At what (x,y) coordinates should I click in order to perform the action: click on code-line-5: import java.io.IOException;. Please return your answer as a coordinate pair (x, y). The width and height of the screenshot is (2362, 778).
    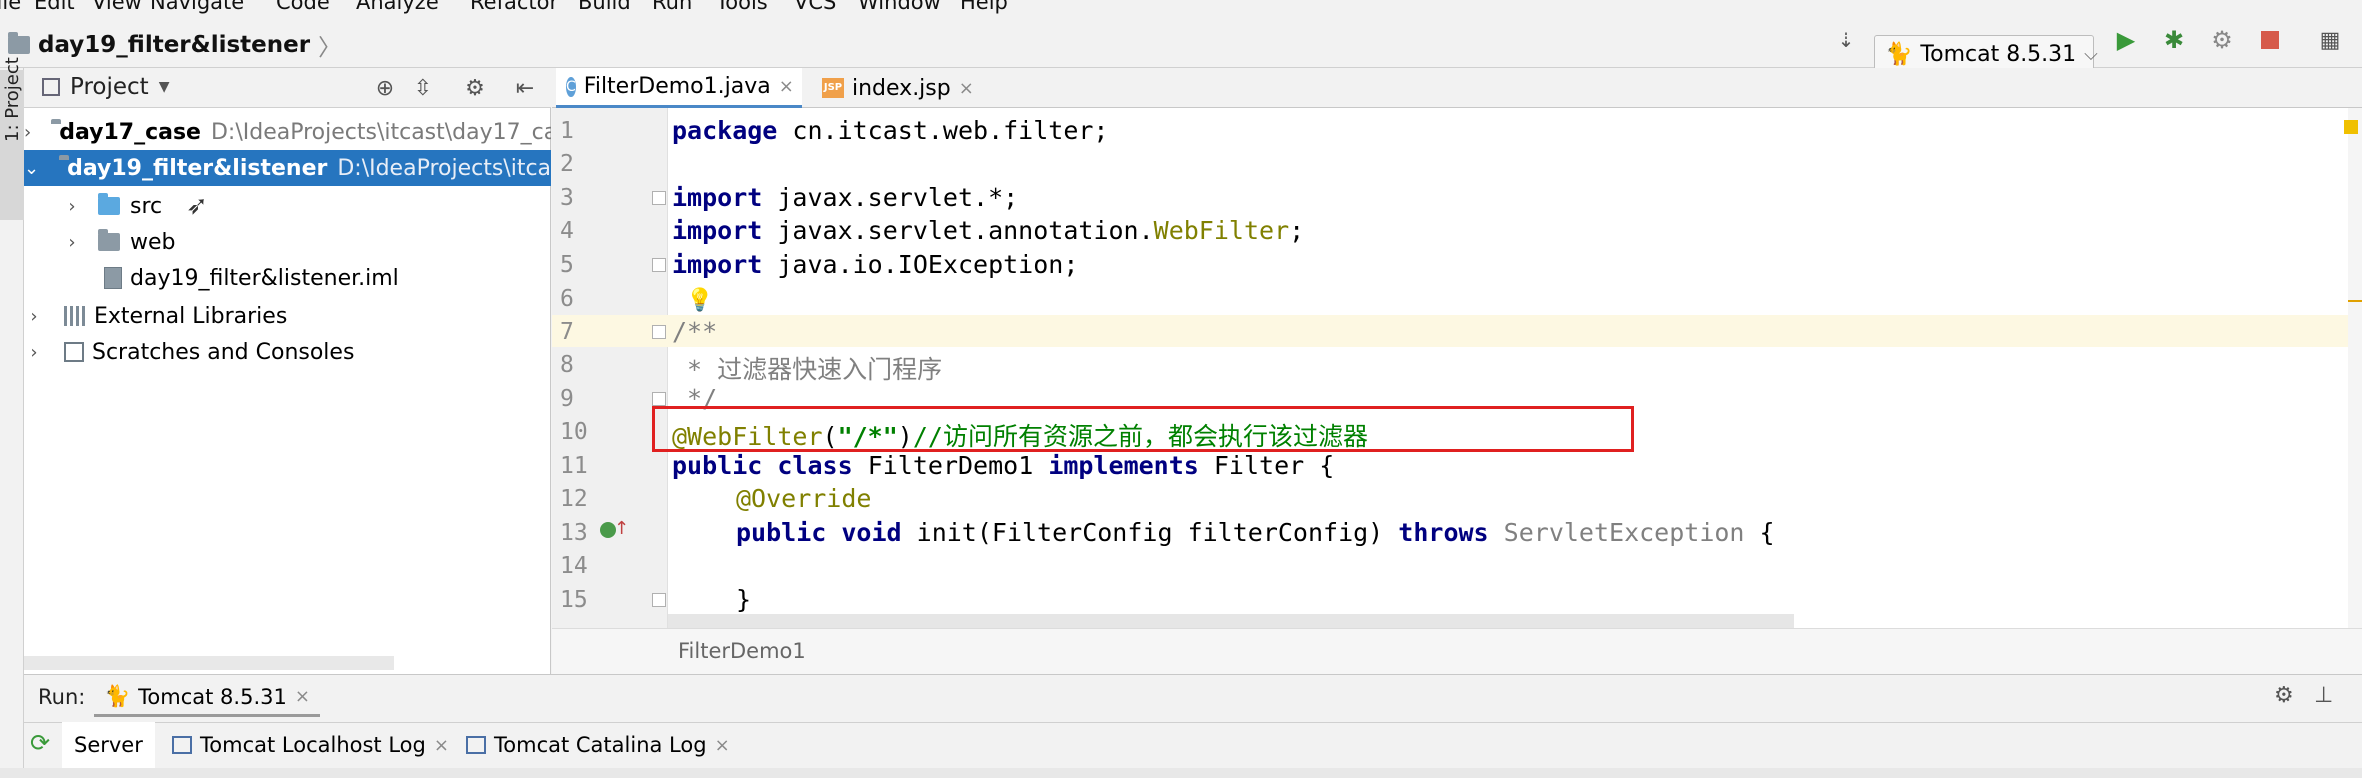
    Looking at the image, I should click on (875, 264).